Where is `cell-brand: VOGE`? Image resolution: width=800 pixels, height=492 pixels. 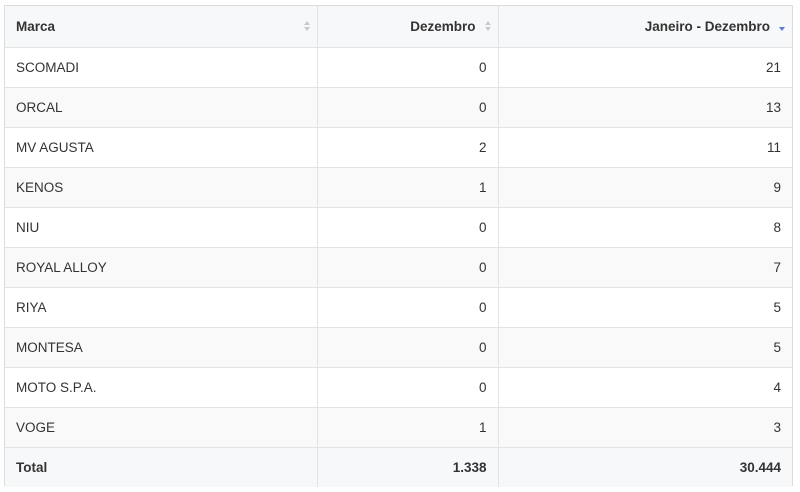
cell-brand: VOGE is located at coordinates (161, 427).